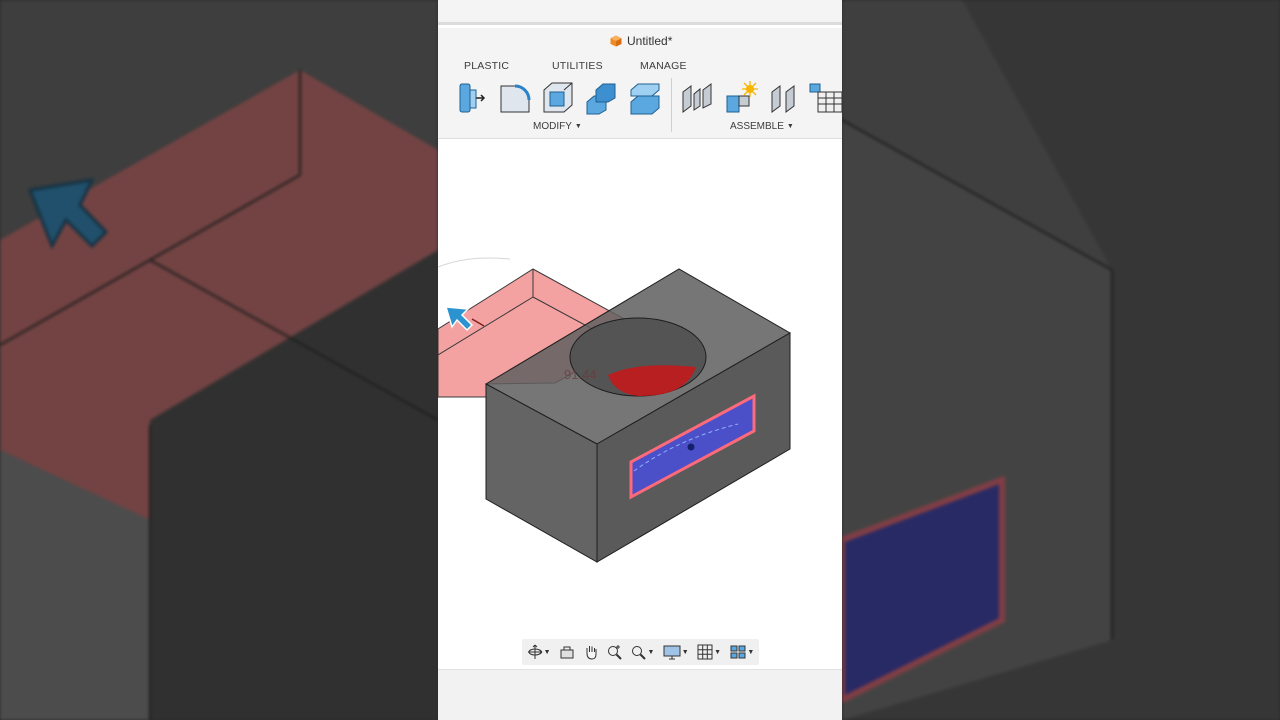  I want to click on pan-icon, so click(591, 653).